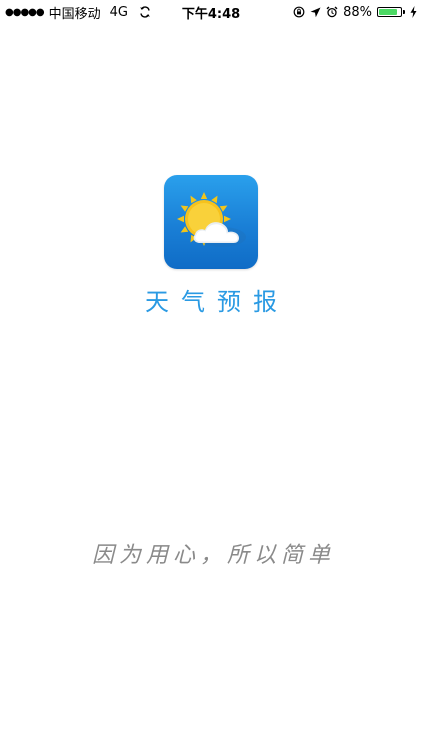  I want to click on signal-strength-icon: ●●●●●, so click(25, 12).